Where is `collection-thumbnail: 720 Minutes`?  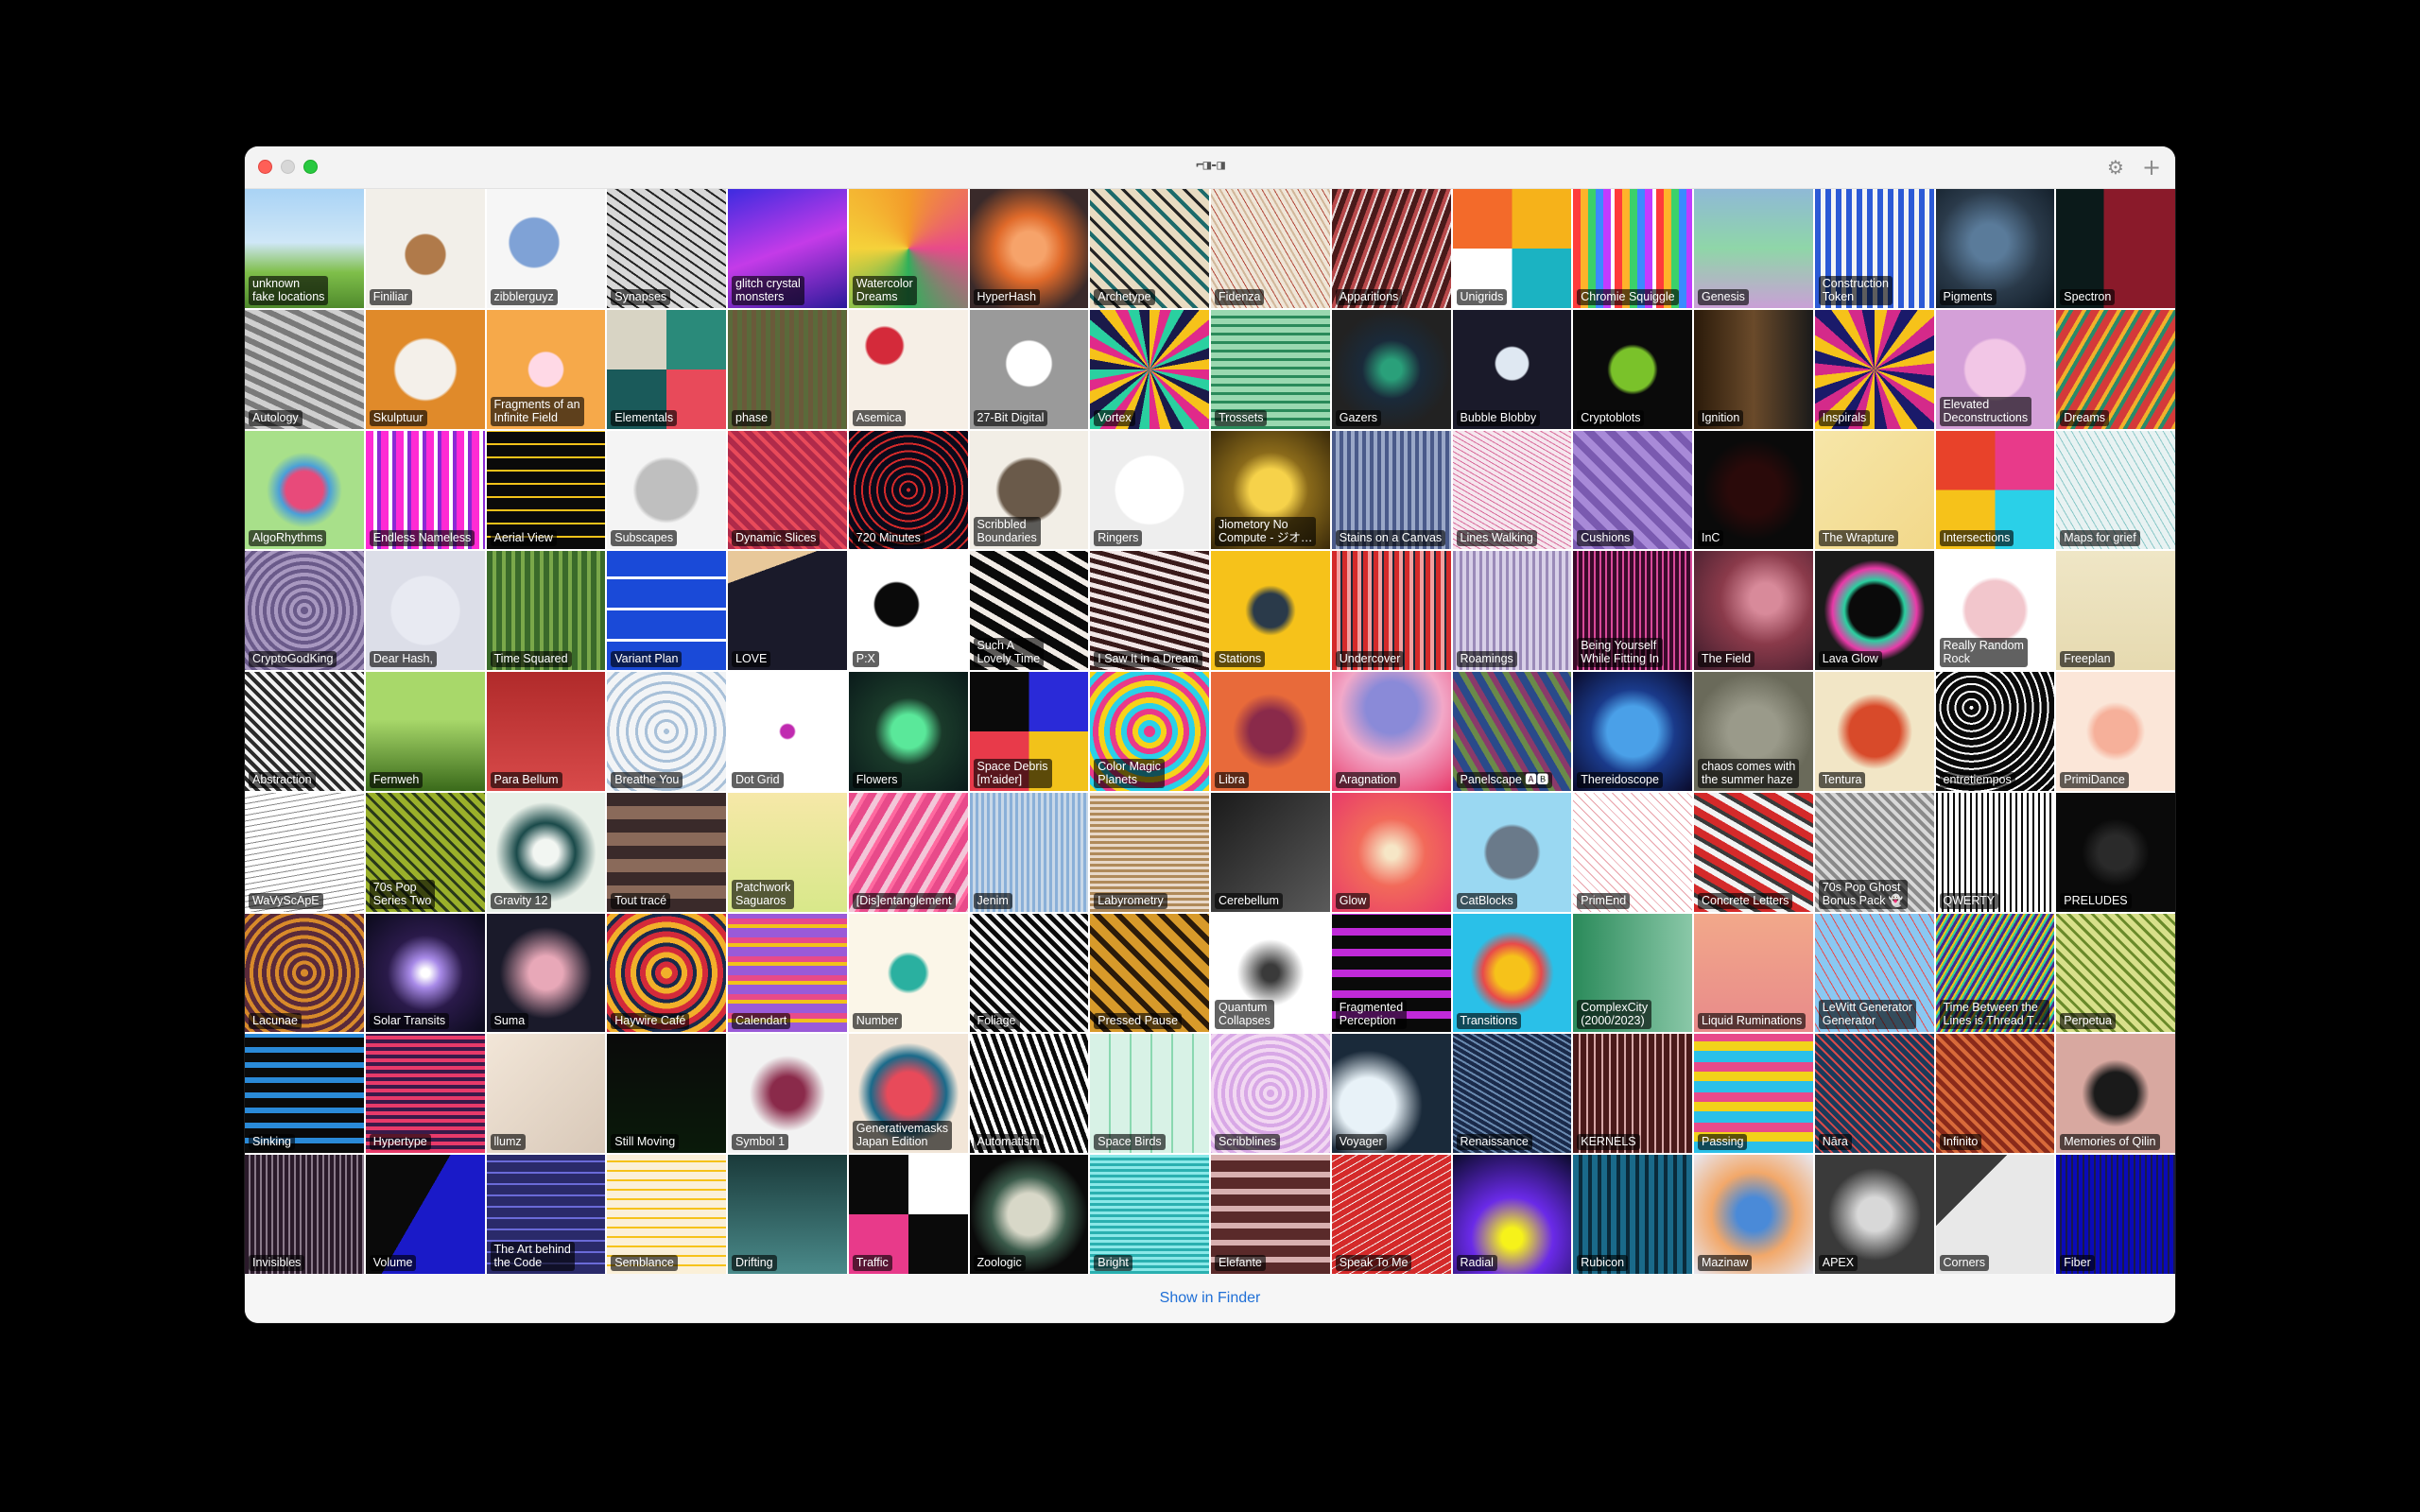 collection-thumbnail: 720 Minutes is located at coordinates (908, 490).